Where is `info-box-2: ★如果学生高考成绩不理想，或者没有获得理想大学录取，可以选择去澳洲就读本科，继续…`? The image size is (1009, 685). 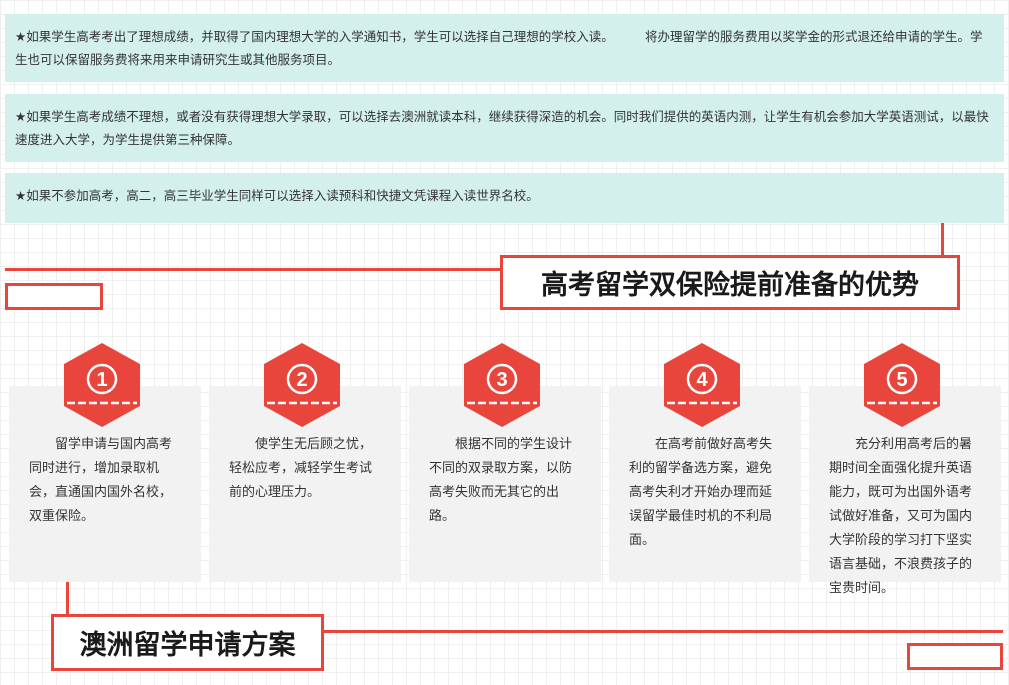
info-box-2: ★如果学生高考成绩不理想，或者没有获得理想大学录取，可以选择去澳洲就读本科，继续… is located at coordinates (504, 128).